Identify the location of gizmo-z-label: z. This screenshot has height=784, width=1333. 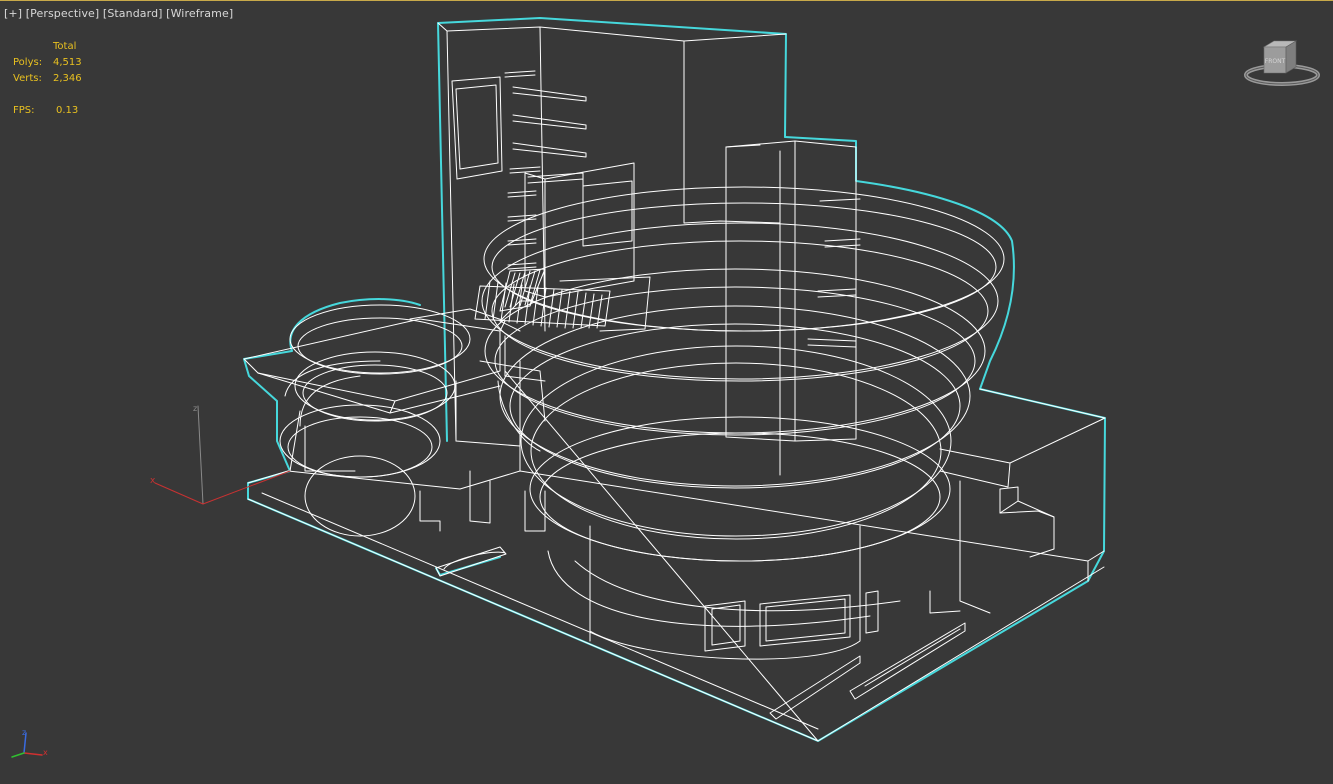
(195, 408).